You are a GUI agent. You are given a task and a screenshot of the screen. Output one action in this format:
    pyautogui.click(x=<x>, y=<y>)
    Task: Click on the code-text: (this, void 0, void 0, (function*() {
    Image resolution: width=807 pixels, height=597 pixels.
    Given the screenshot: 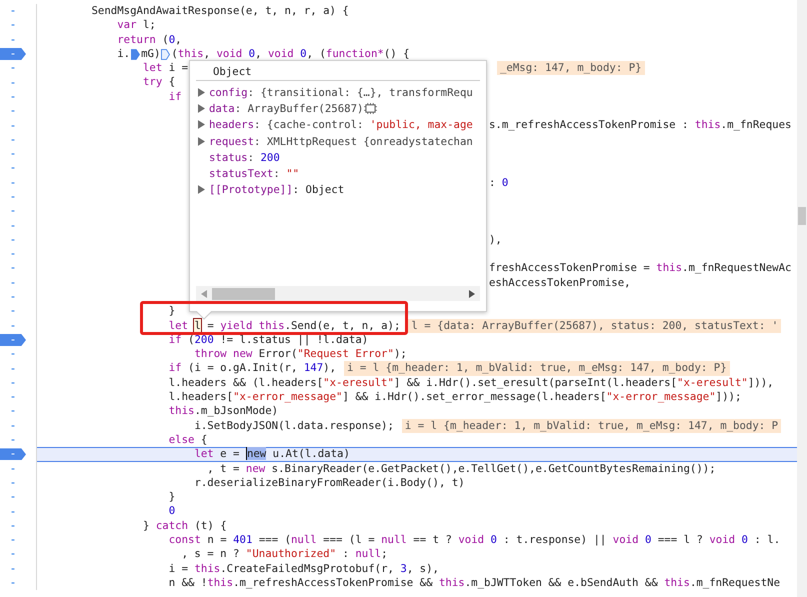 What is the action you would take?
    pyautogui.click(x=290, y=54)
    